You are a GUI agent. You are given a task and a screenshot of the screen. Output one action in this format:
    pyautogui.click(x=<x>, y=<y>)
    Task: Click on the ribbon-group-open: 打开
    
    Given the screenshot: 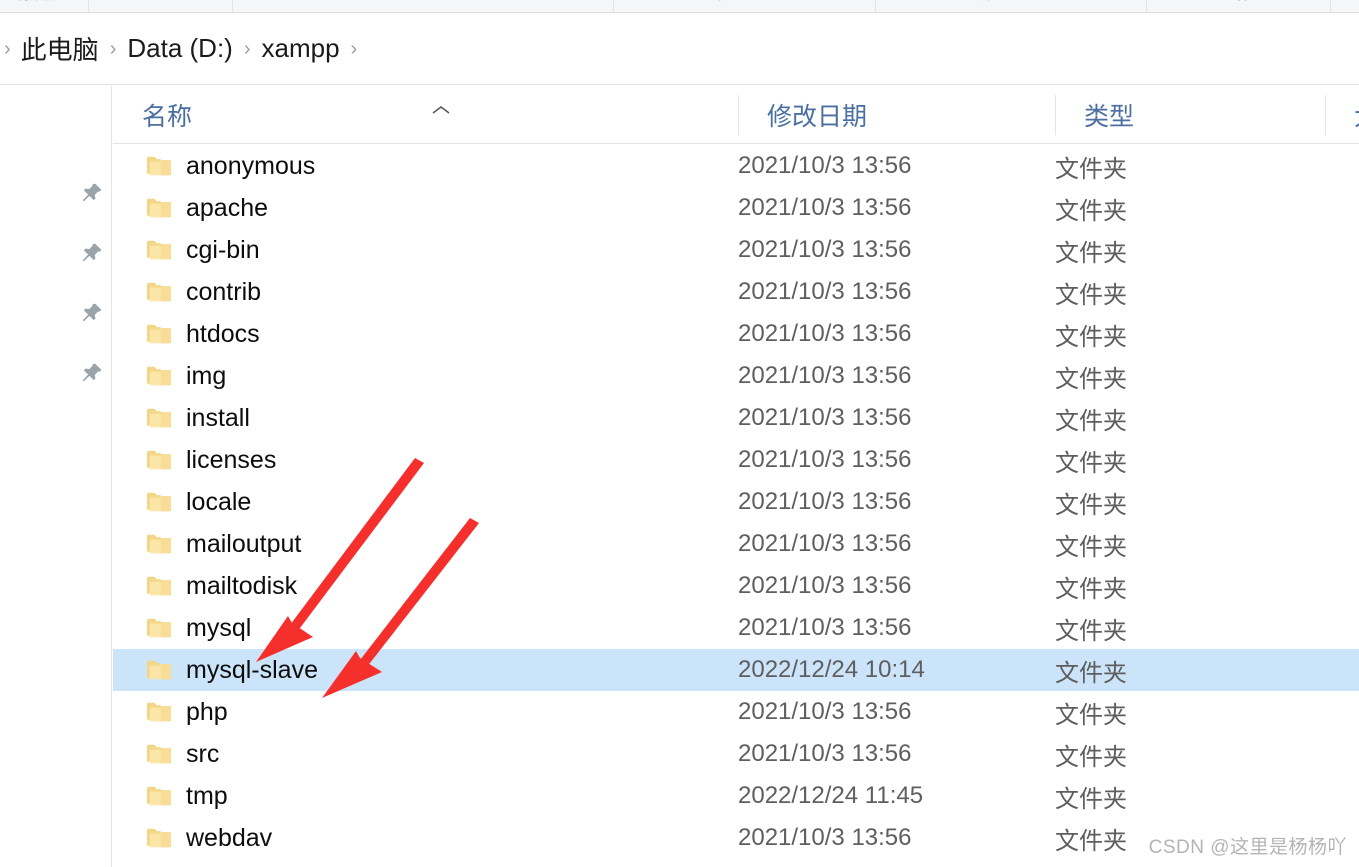 What is the action you would take?
    pyautogui.click(x=980, y=1)
    